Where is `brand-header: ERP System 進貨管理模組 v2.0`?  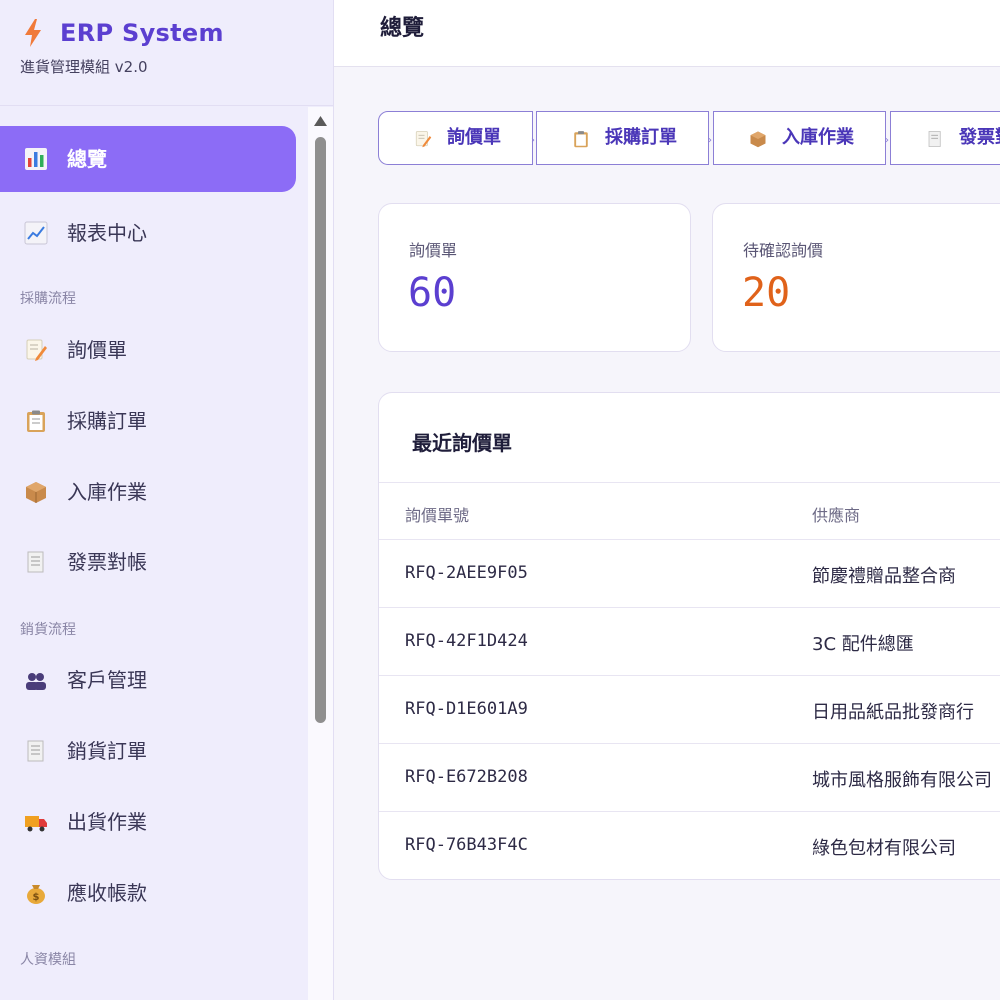
brand-header: ERP System 進貨管理模組 v2.0 is located at coordinates (166, 53).